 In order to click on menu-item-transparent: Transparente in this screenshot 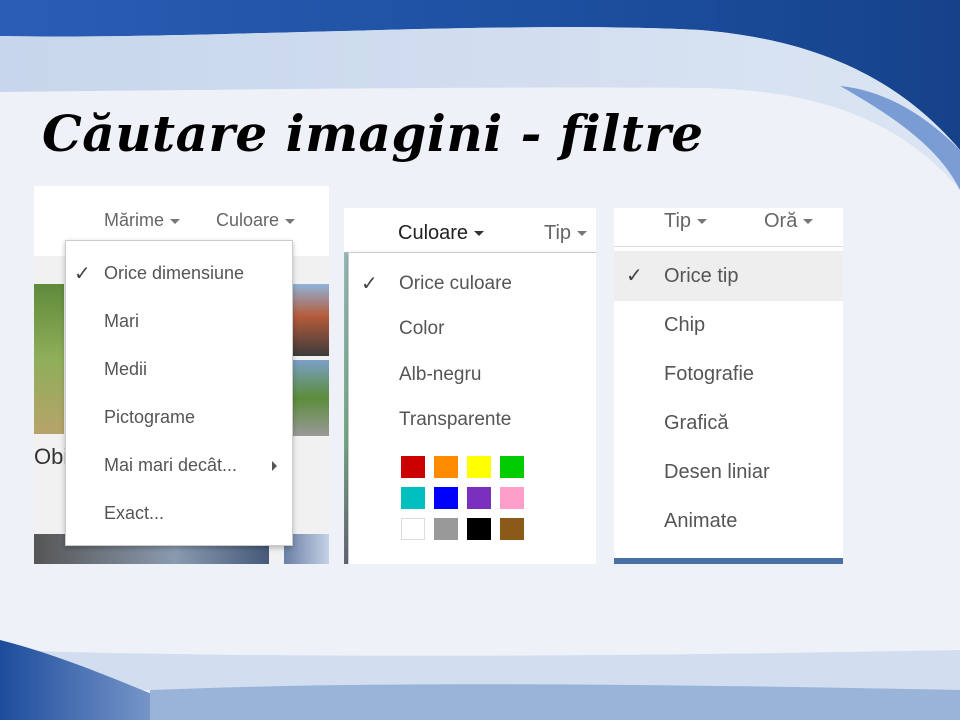, I will do `click(455, 420)`.